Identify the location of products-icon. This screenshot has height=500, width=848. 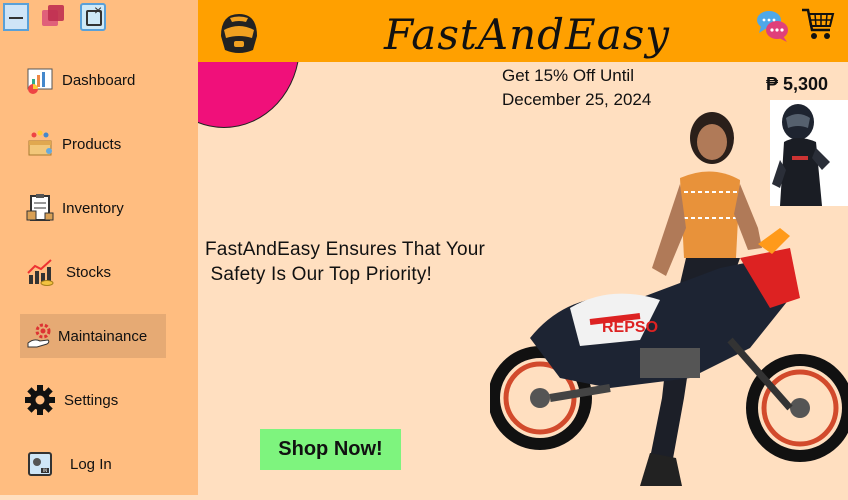
(40, 144).